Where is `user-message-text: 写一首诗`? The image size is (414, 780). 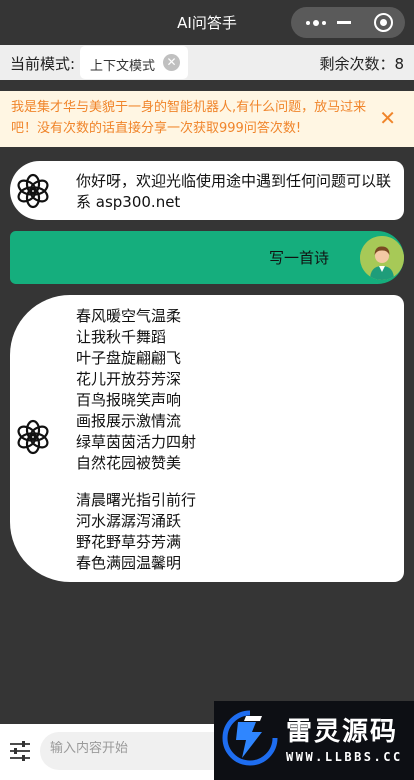 user-message-text: 写一首诗 is located at coordinates (298, 258).